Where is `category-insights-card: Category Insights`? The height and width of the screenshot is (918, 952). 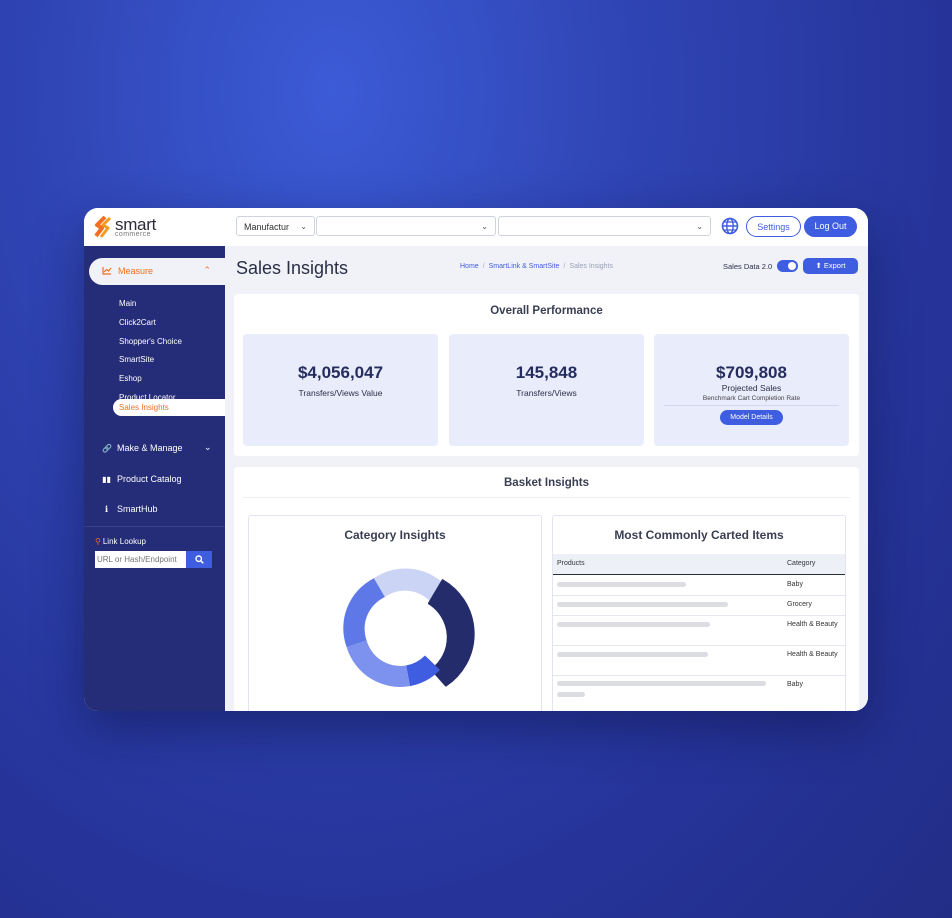
category-insights-card: Category Insights is located at coordinates (395, 613).